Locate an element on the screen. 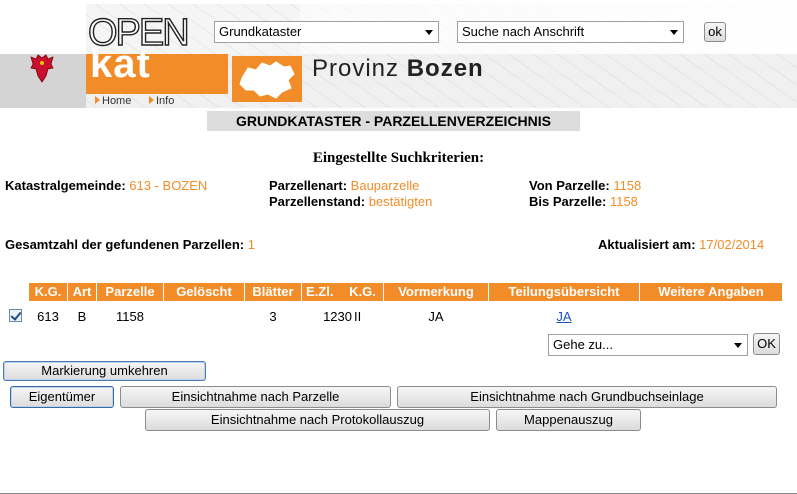 The height and width of the screenshot is (494, 797). col-header-parzelle: Parzelle is located at coordinates (130, 292).